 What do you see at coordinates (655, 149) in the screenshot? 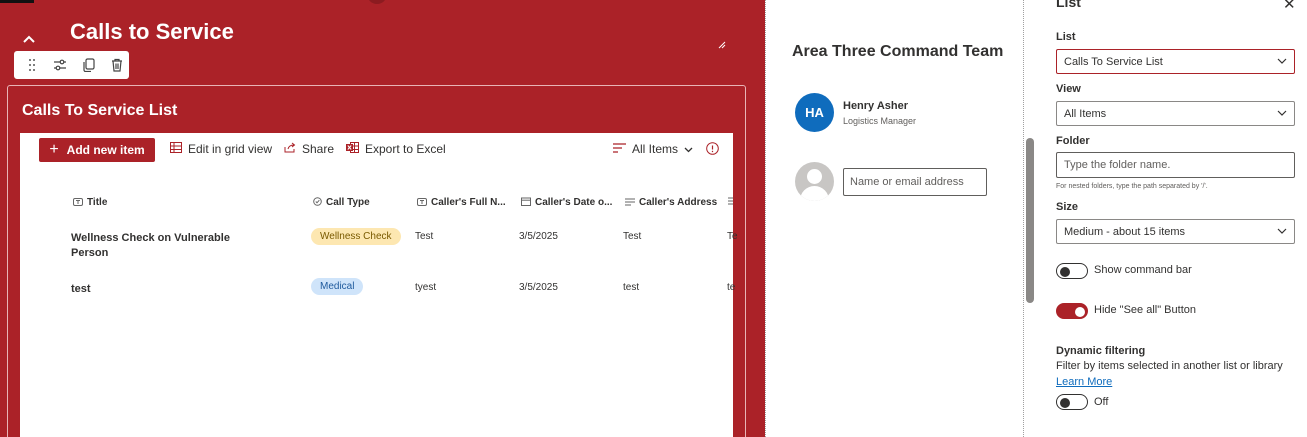
I see `view-switcher-label: All Items` at bounding box center [655, 149].